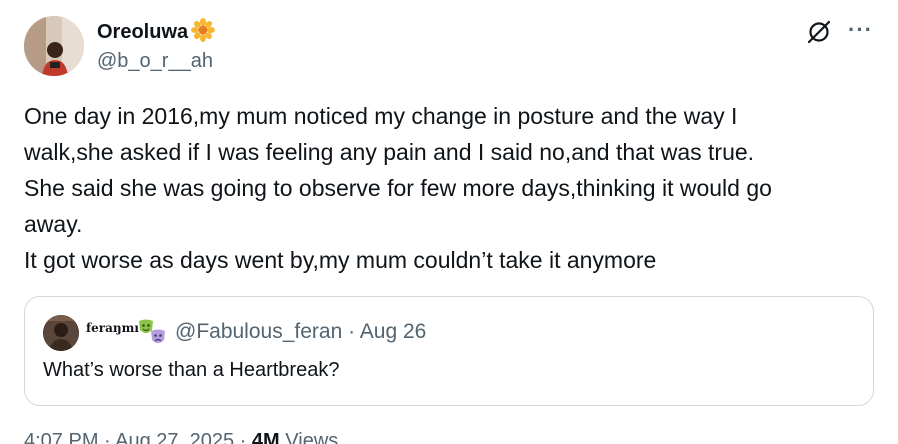  I want to click on tweet-timestamp: 4:07 PM · Aug 27, 2025 ·, so click(138, 437).